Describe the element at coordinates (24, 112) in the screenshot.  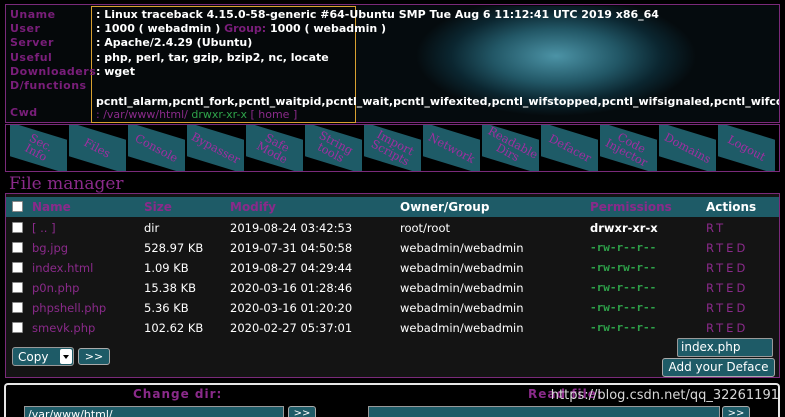
I see `label-cwd: Cwd` at that location.